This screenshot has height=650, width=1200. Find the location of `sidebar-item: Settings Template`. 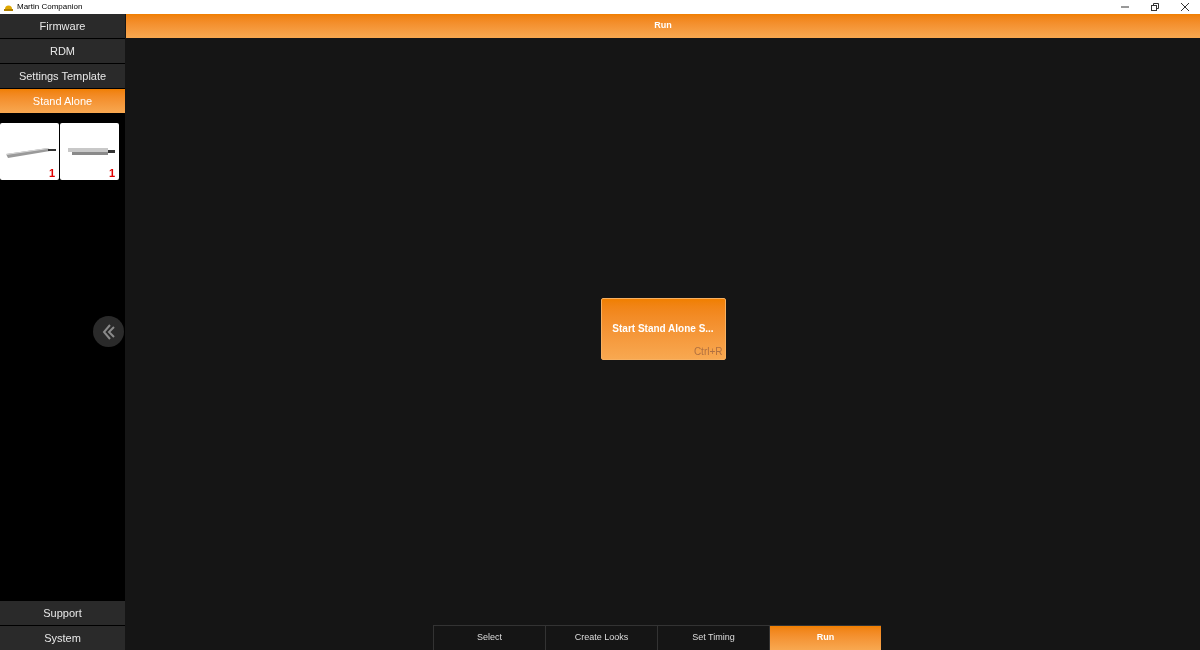

sidebar-item: Settings Template is located at coordinates (62, 76).